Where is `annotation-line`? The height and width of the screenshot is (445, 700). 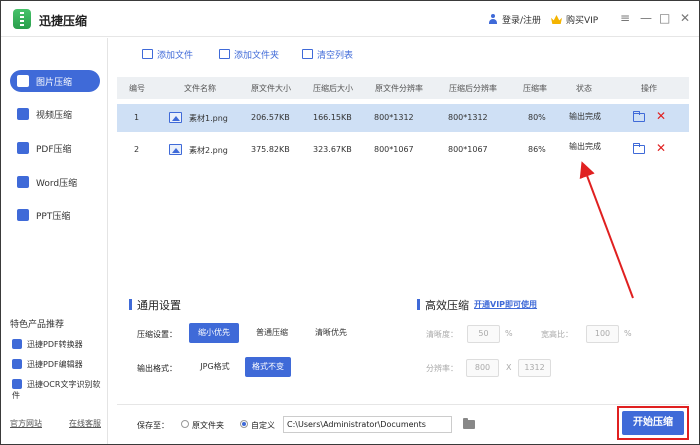 annotation-line is located at coordinates (606, 230).